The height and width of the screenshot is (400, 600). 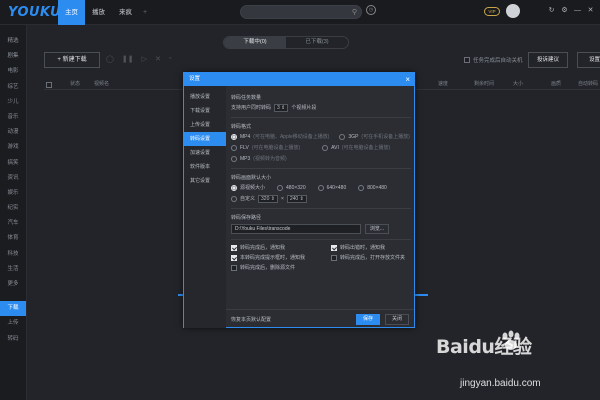 I want to click on sidebar-item: 动漫, so click(x=13, y=132).